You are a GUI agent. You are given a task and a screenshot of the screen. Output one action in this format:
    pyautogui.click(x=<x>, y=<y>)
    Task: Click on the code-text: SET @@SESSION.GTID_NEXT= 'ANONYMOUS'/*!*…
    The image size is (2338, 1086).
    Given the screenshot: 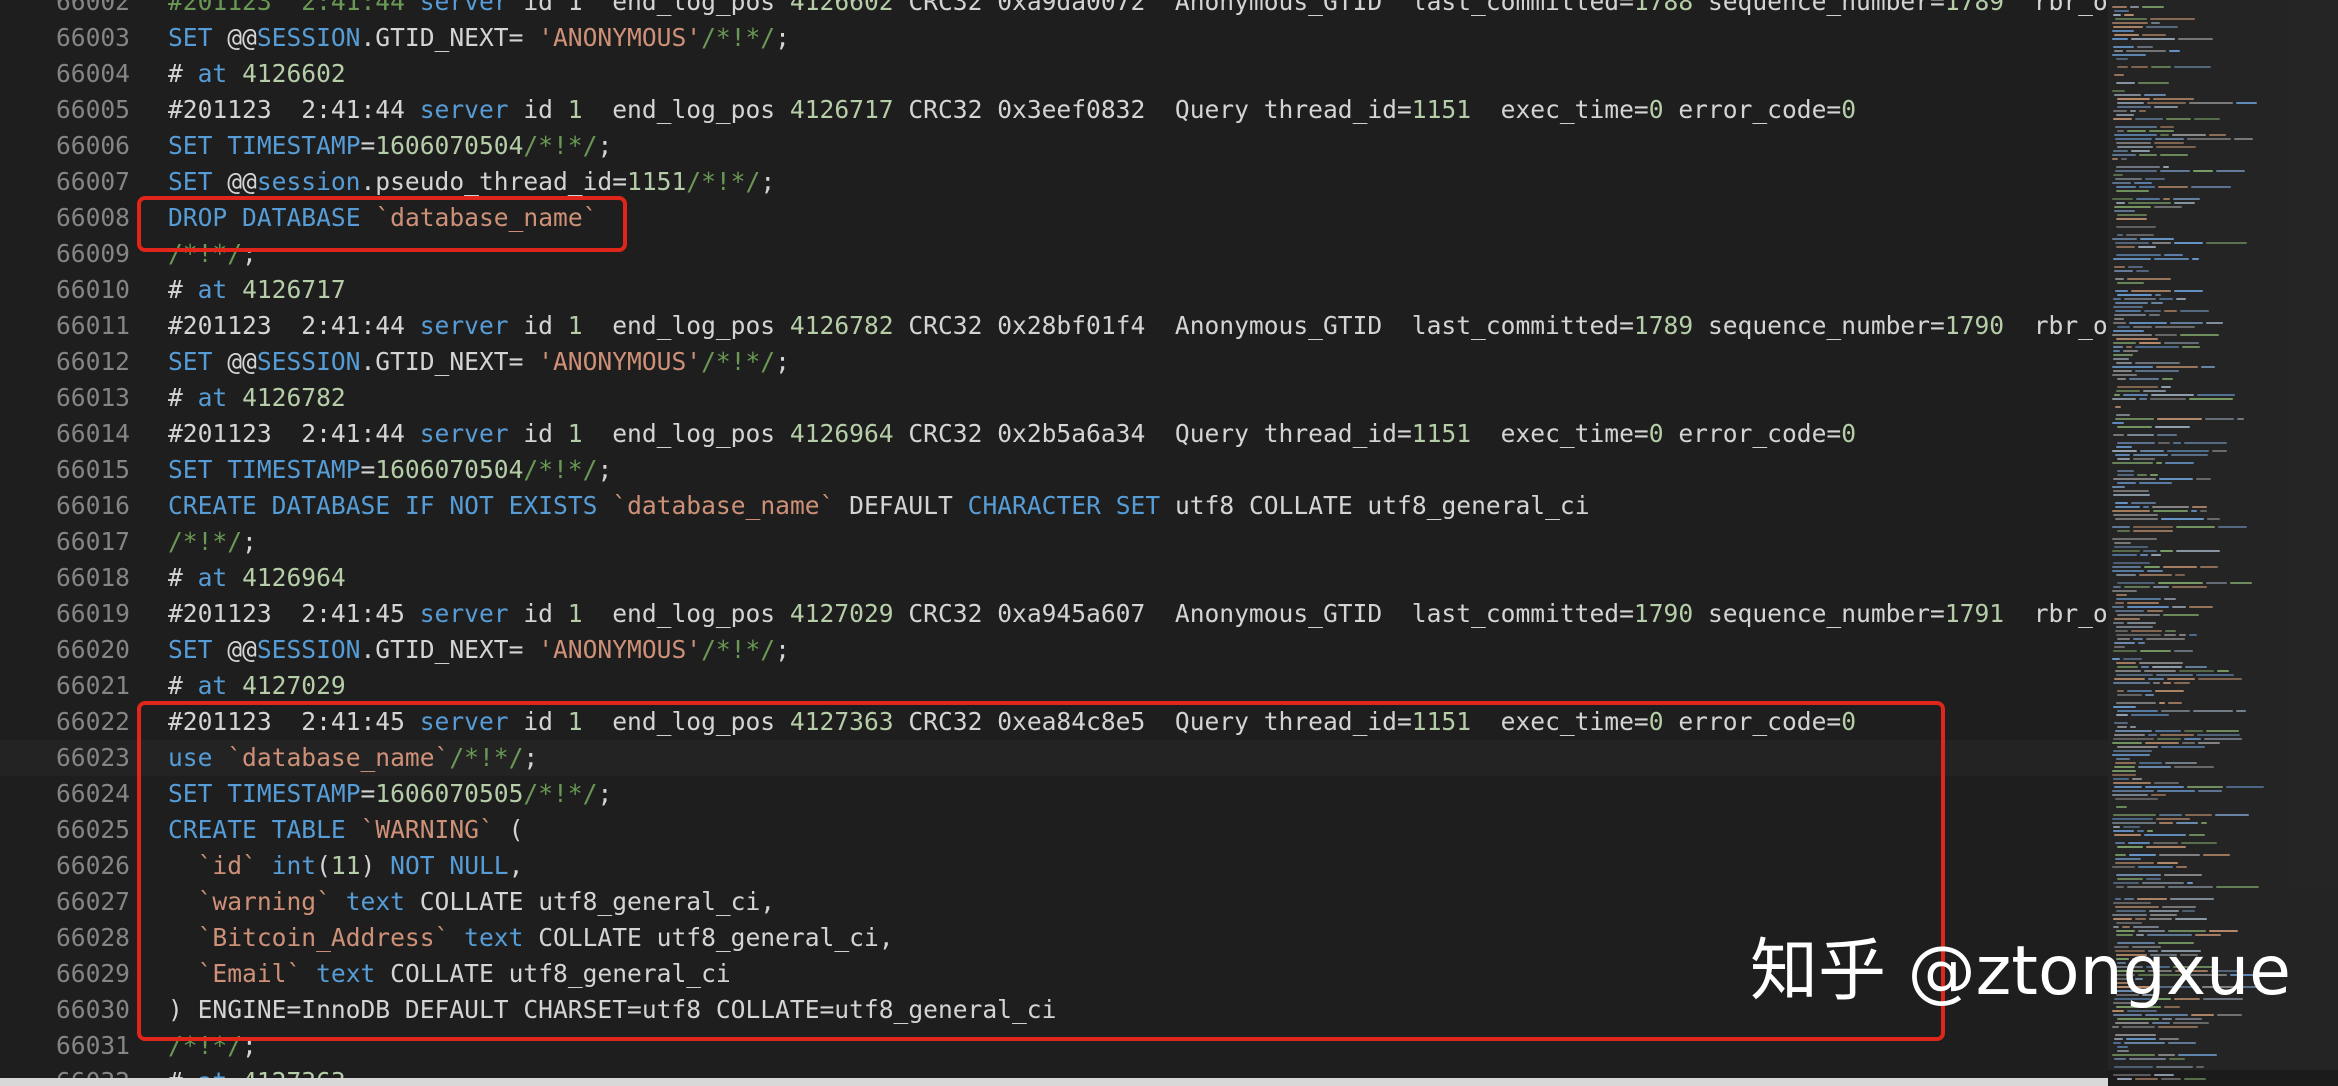 What is the action you would take?
    pyautogui.click(x=479, y=650)
    